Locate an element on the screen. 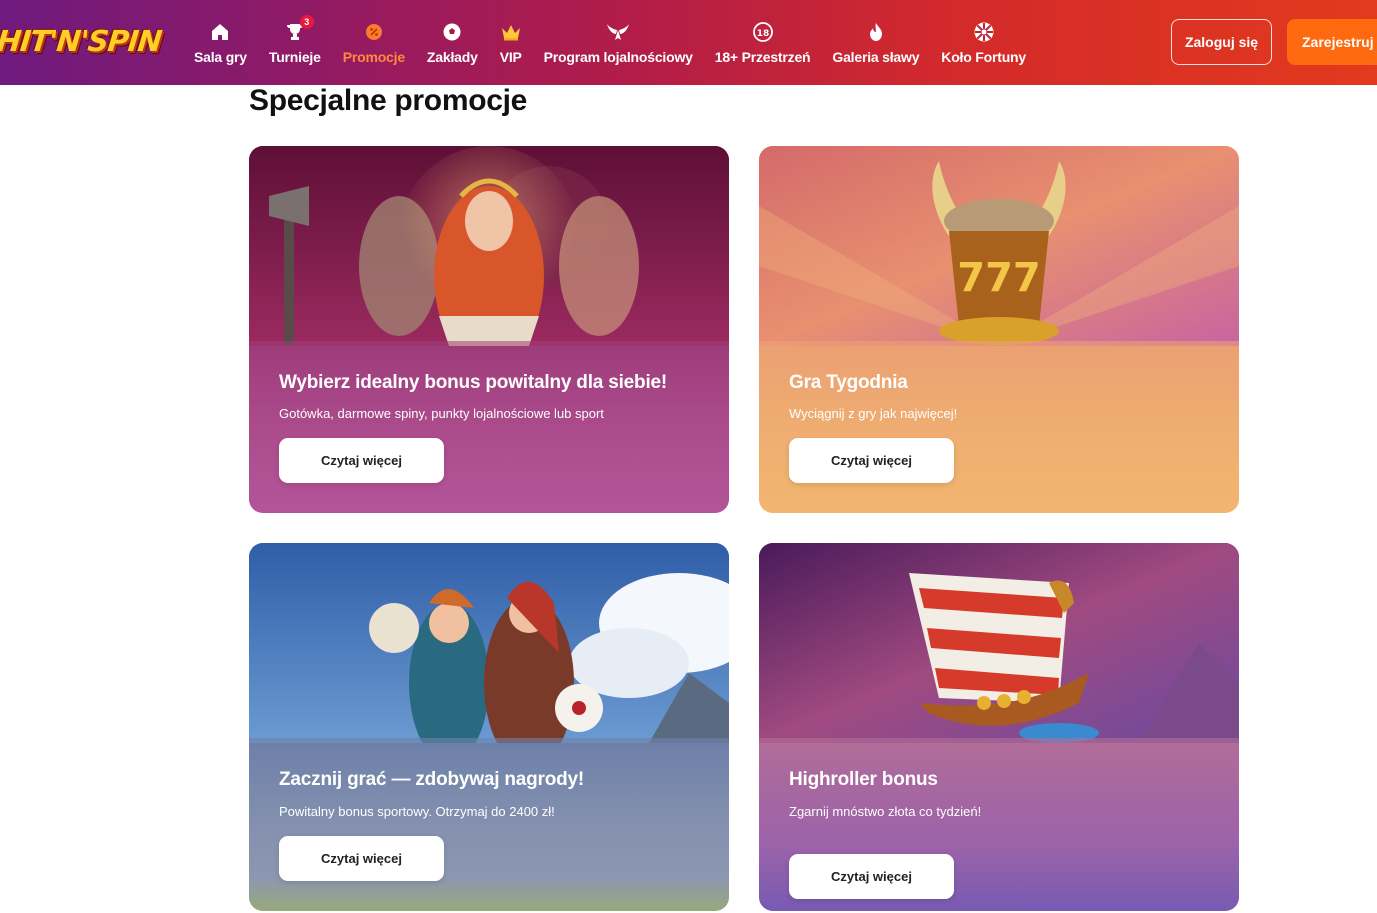  nav-item-program: Program lojalnościowy is located at coordinates (618, 42).